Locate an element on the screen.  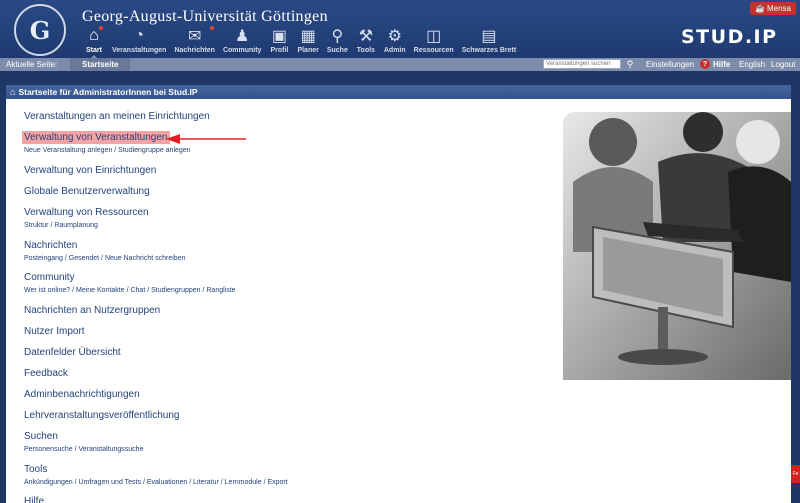
nav-item-planer: ▦ Planer is located at coordinates (307, 42).